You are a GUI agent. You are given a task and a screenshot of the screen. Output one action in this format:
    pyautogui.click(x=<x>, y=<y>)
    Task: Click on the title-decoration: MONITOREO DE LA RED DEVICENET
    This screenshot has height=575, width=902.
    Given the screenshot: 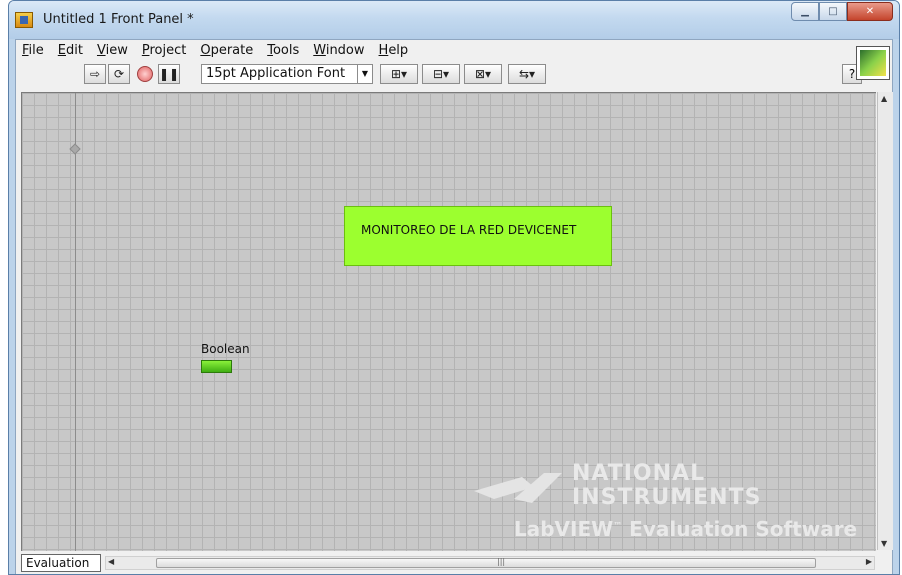 What is the action you would take?
    pyautogui.click(x=478, y=236)
    